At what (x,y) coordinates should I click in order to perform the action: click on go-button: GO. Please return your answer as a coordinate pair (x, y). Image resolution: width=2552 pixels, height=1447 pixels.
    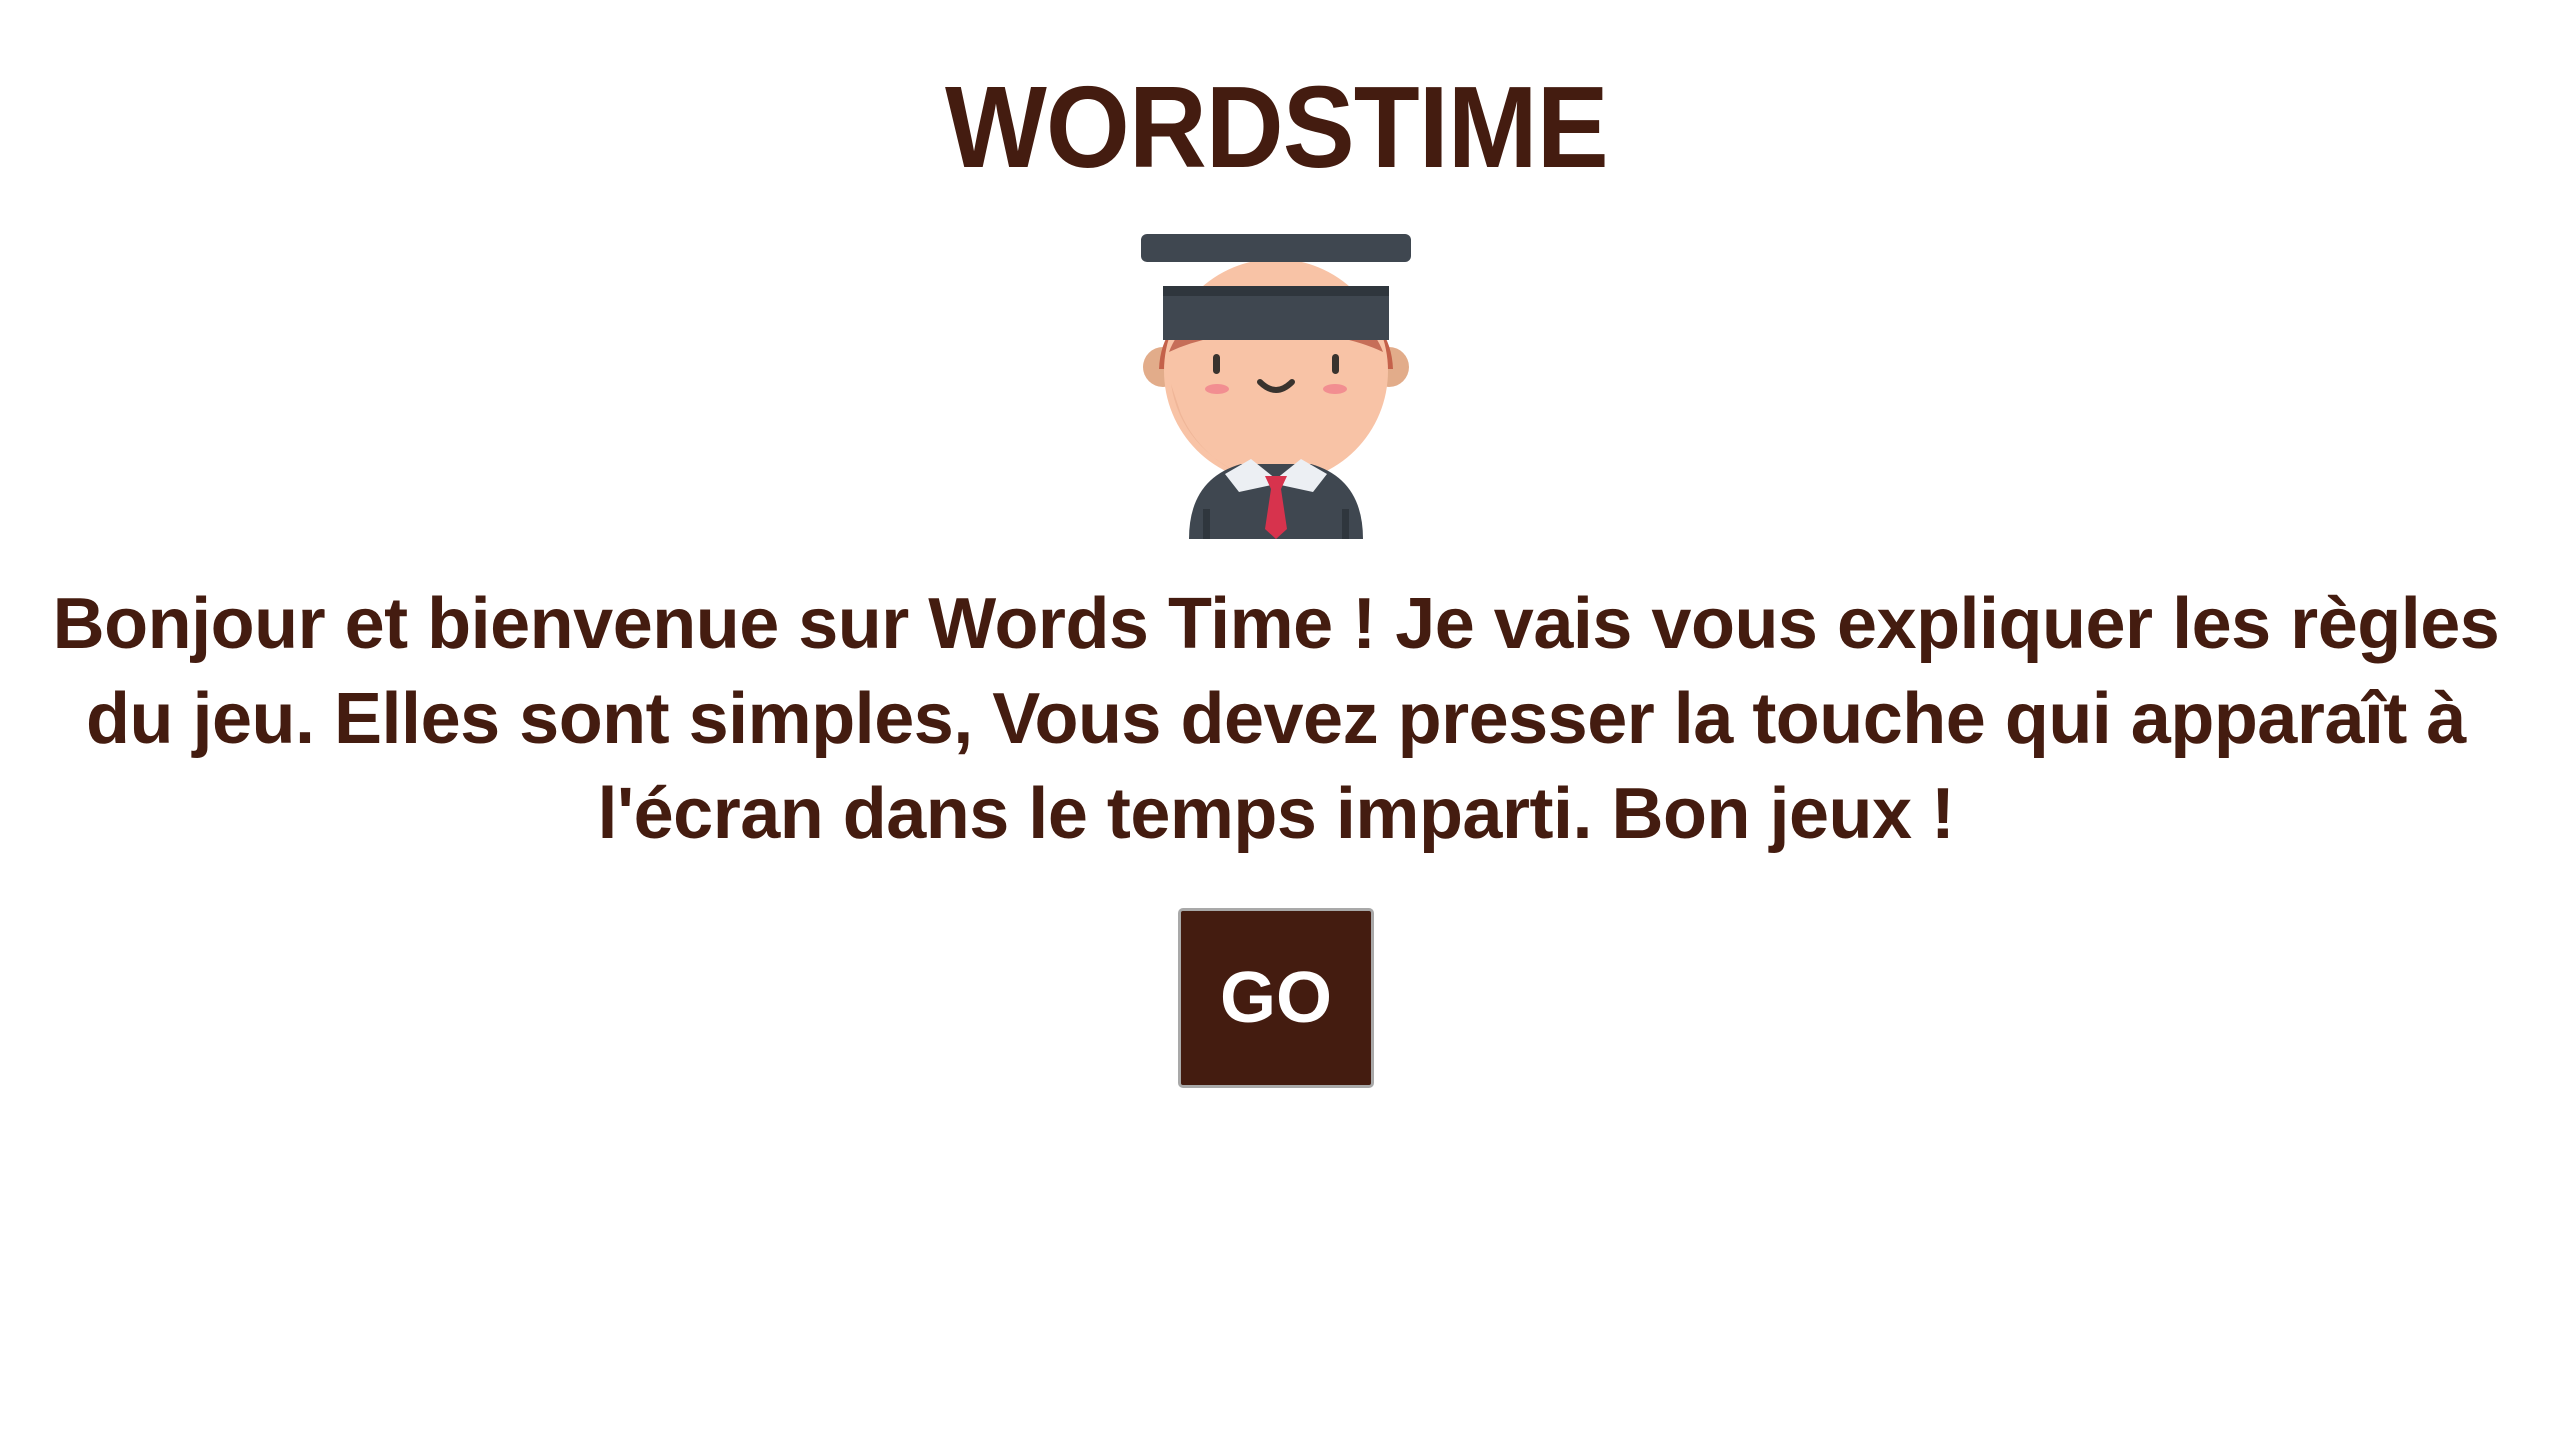
    Looking at the image, I should click on (1276, 998).